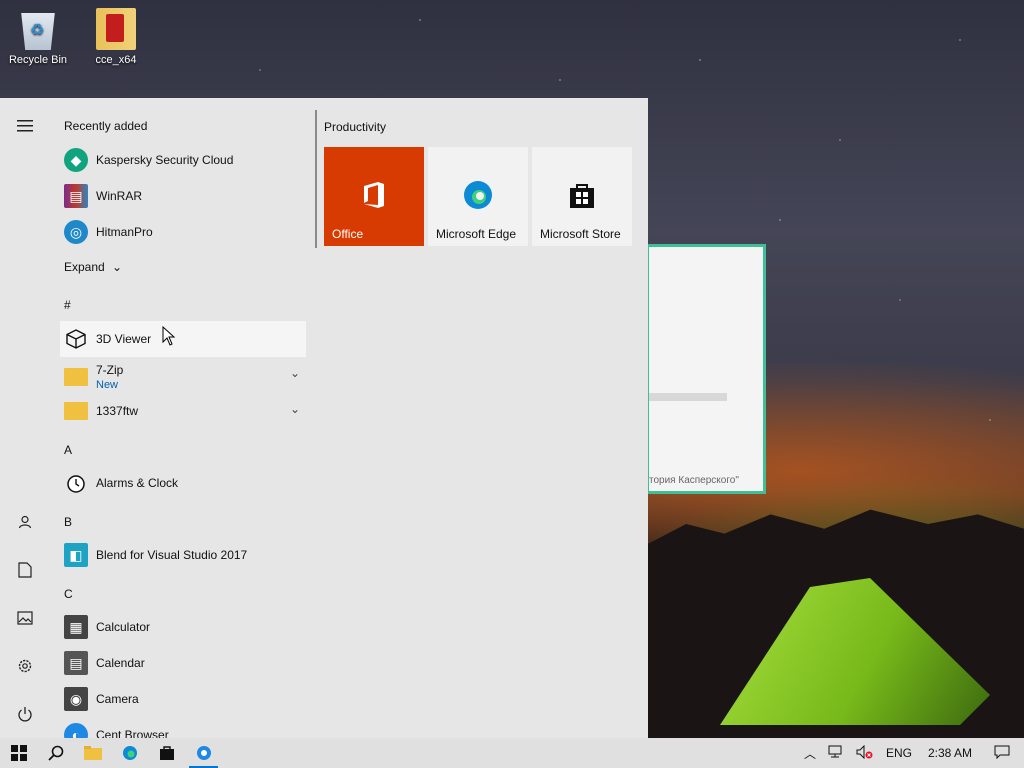  I want to click on cent-browser-icon, so click(203, 753).